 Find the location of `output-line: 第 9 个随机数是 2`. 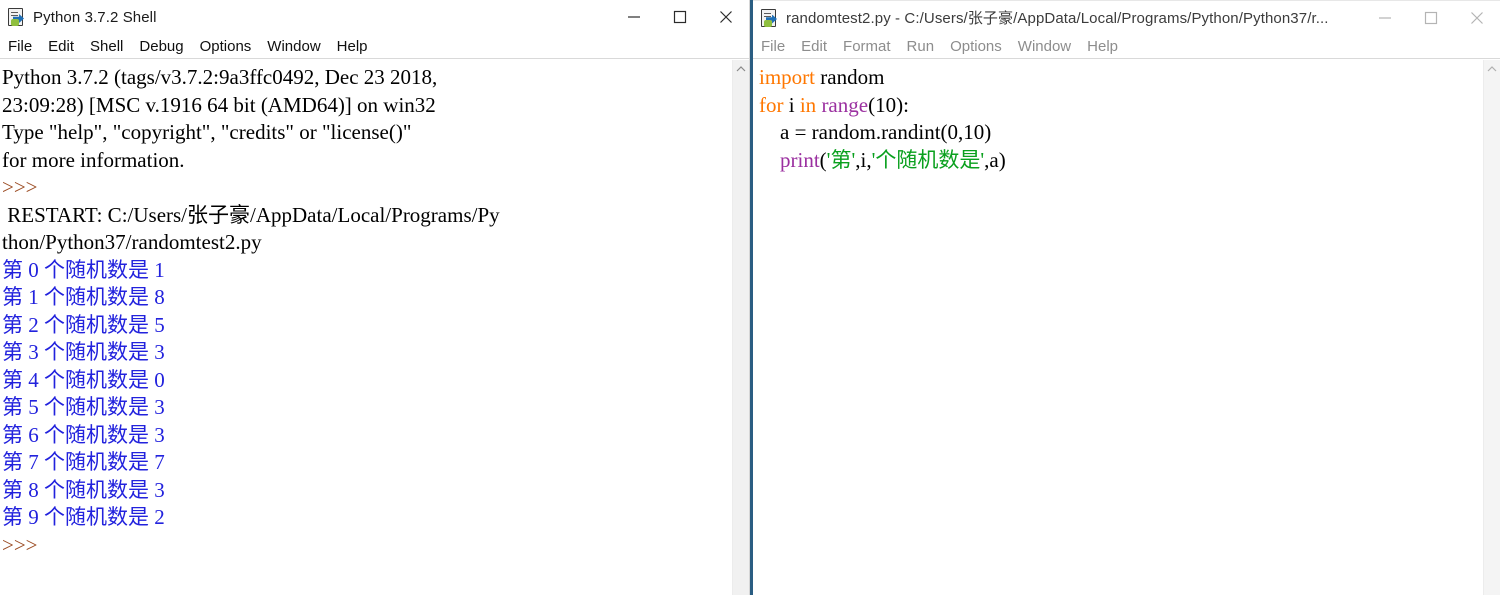

output-line: 第 9 个随机数是 2 is located at coordinates (83, 517).